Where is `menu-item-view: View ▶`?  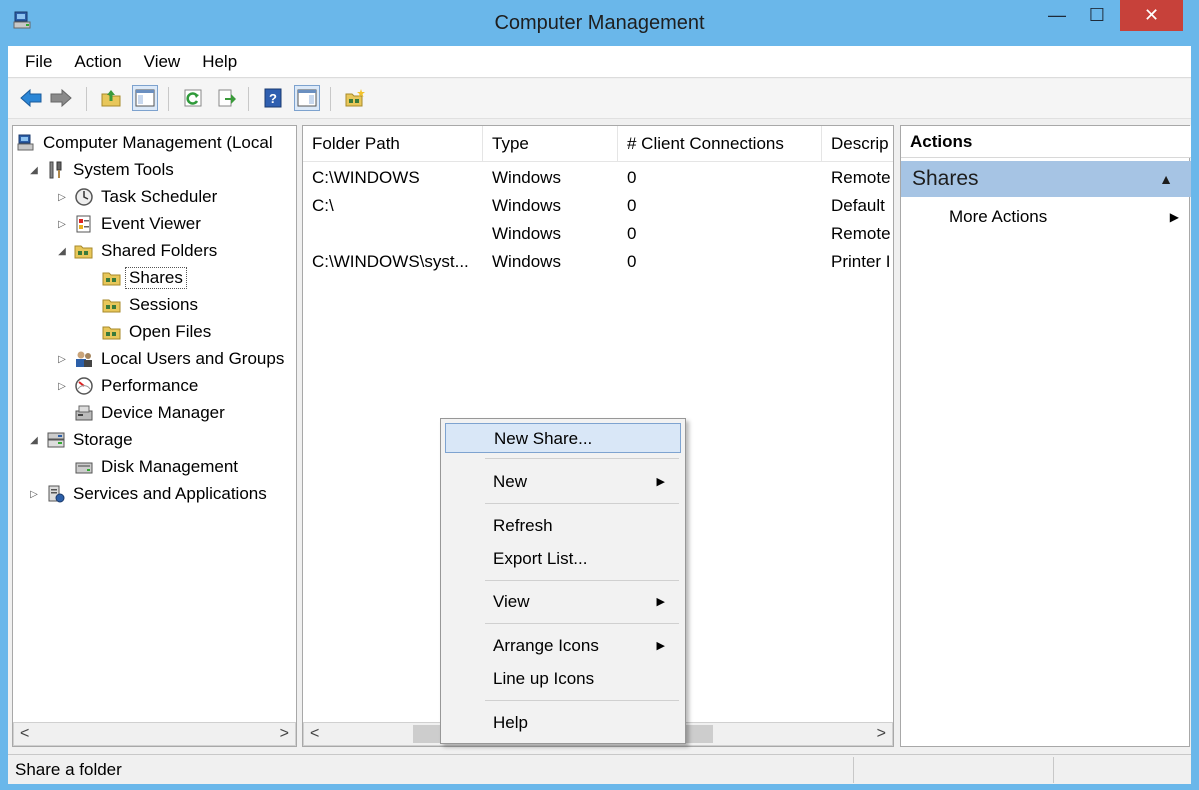 menu-item-view: View ▶ is located at coordinates (563, 602).